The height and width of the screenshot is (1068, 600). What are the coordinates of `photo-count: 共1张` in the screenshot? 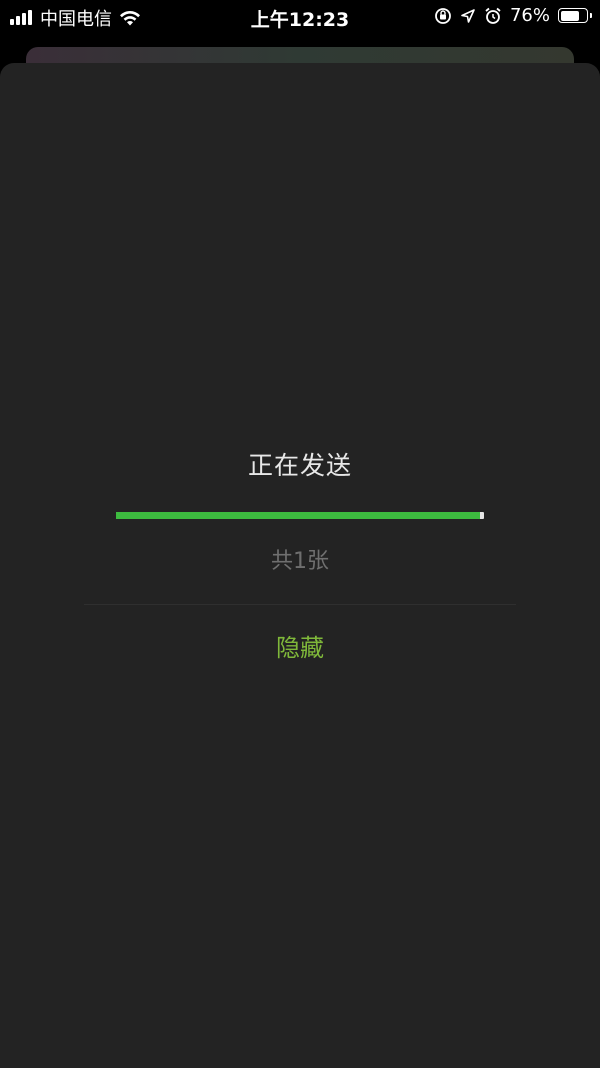 It's located at (300, 561).